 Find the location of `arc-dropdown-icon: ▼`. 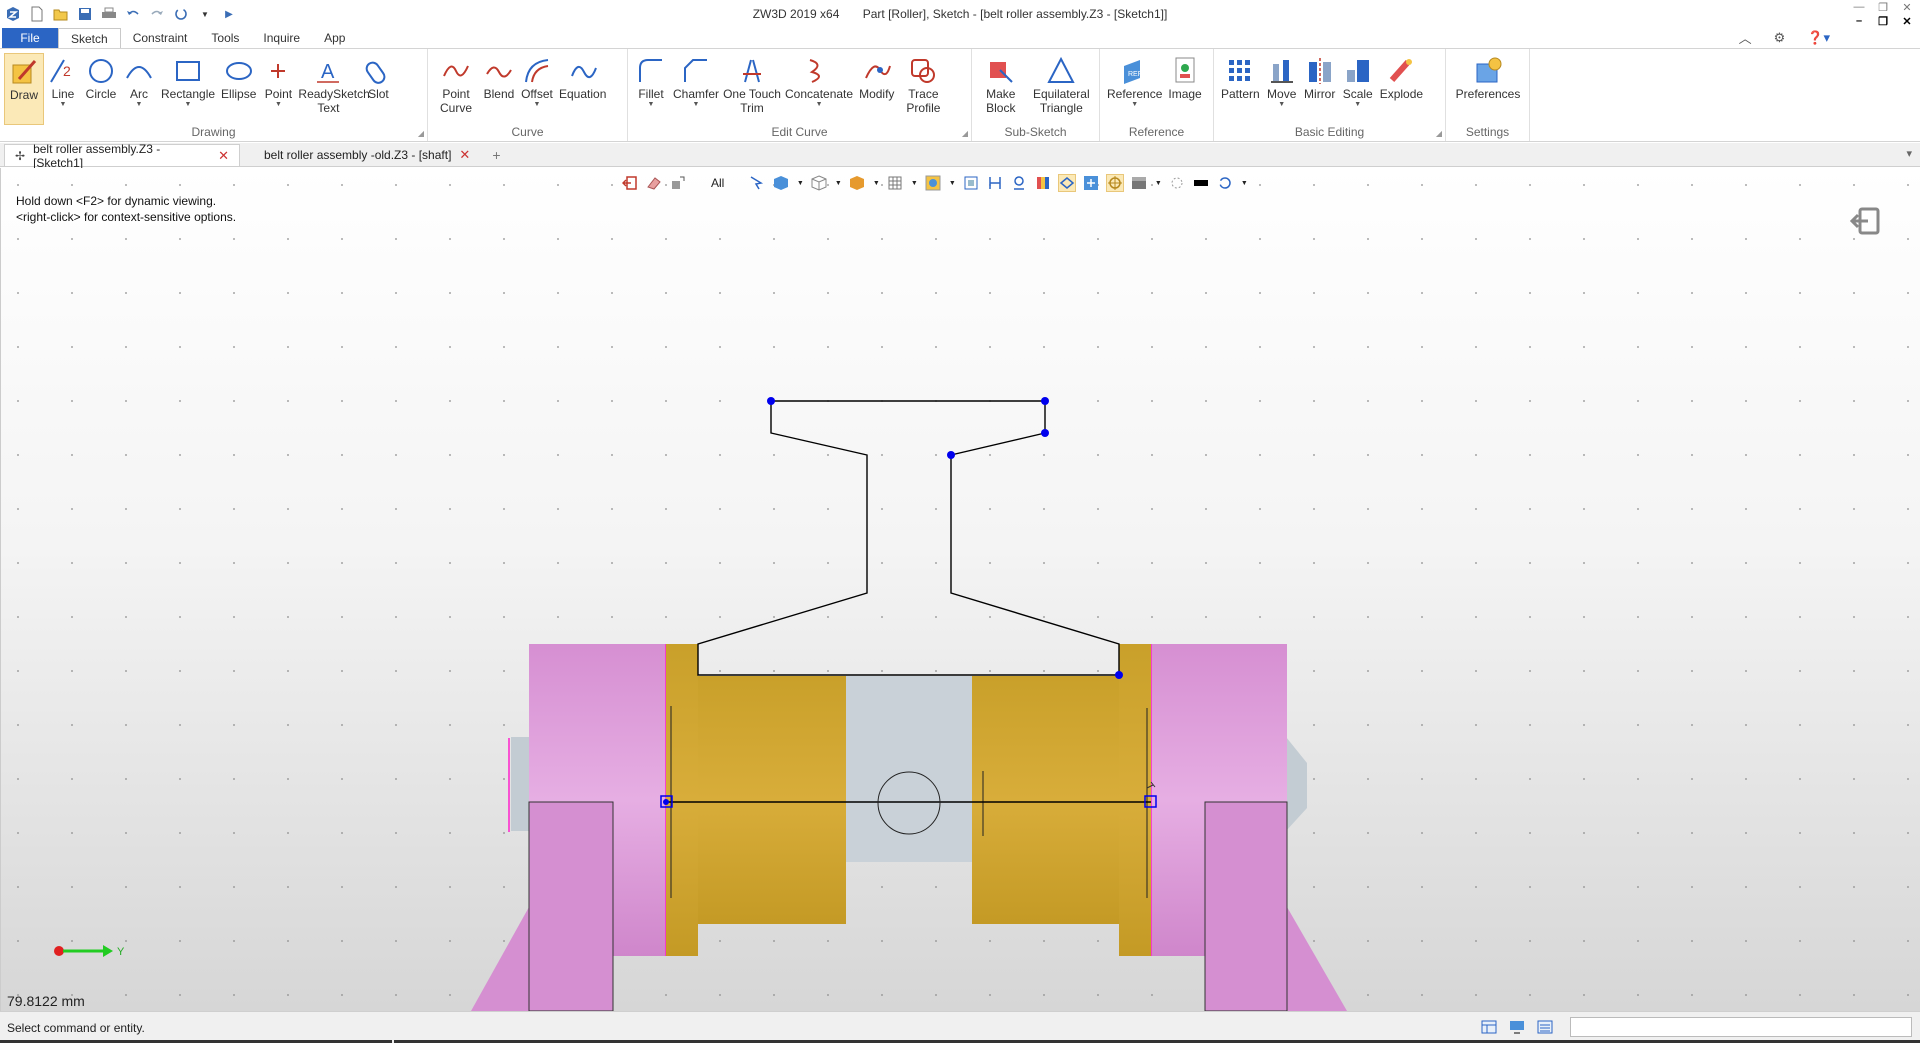

arc-dropdown-icon: ▼ is located at coordinates (139, 105).